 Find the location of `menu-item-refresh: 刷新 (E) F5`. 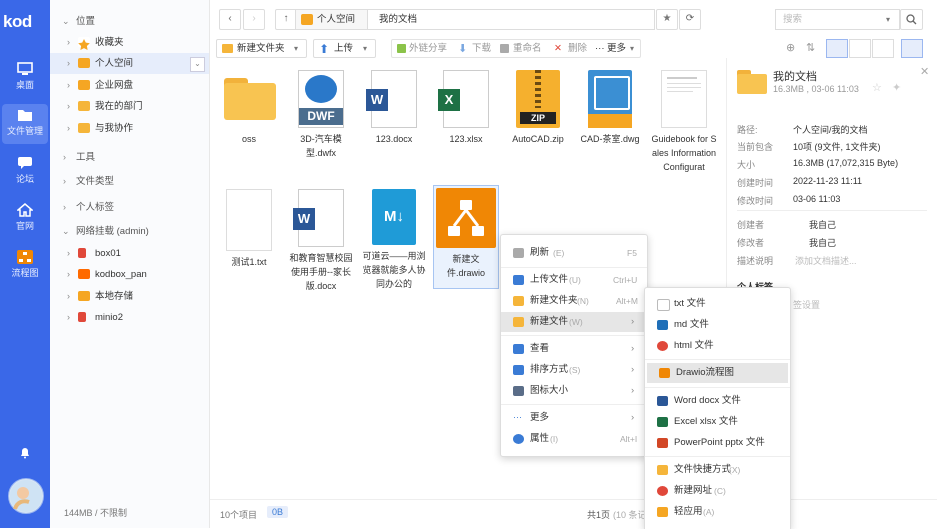

menu-item-refresh: 刷新 (E) F5 is located at coordinates (574, 253).